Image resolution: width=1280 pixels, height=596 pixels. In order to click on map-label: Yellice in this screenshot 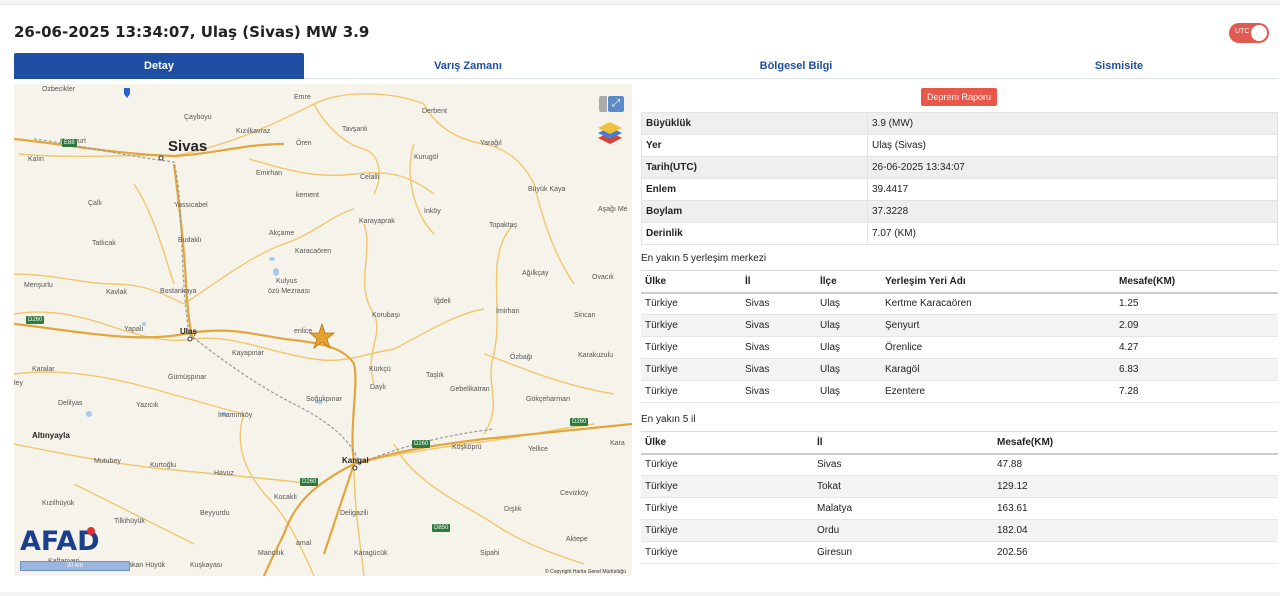, I will do `click(538, 449)`.